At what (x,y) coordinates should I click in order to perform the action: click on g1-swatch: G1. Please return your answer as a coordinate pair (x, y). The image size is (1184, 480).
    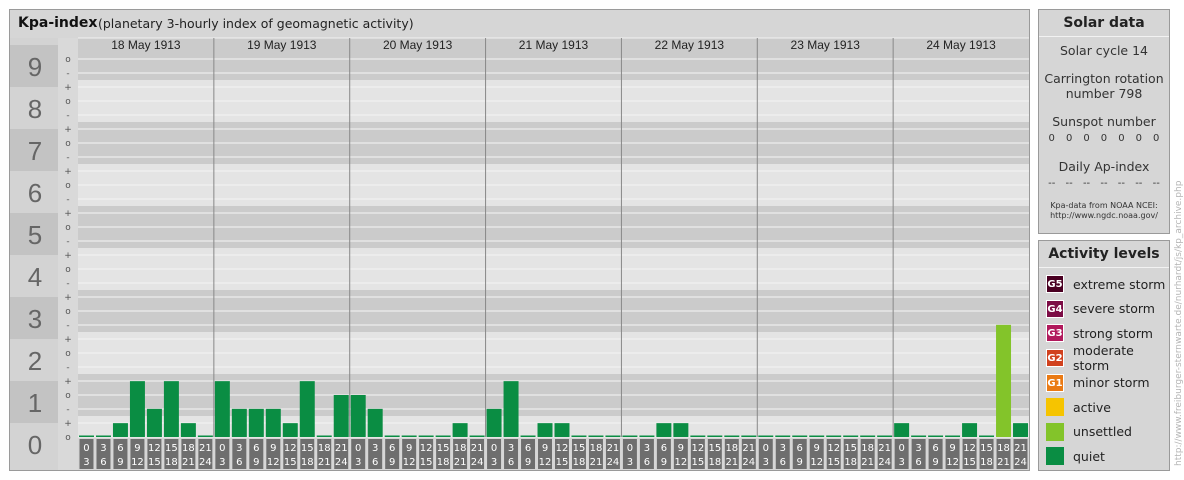
    Looking at the image, I should click on (1055, 382).